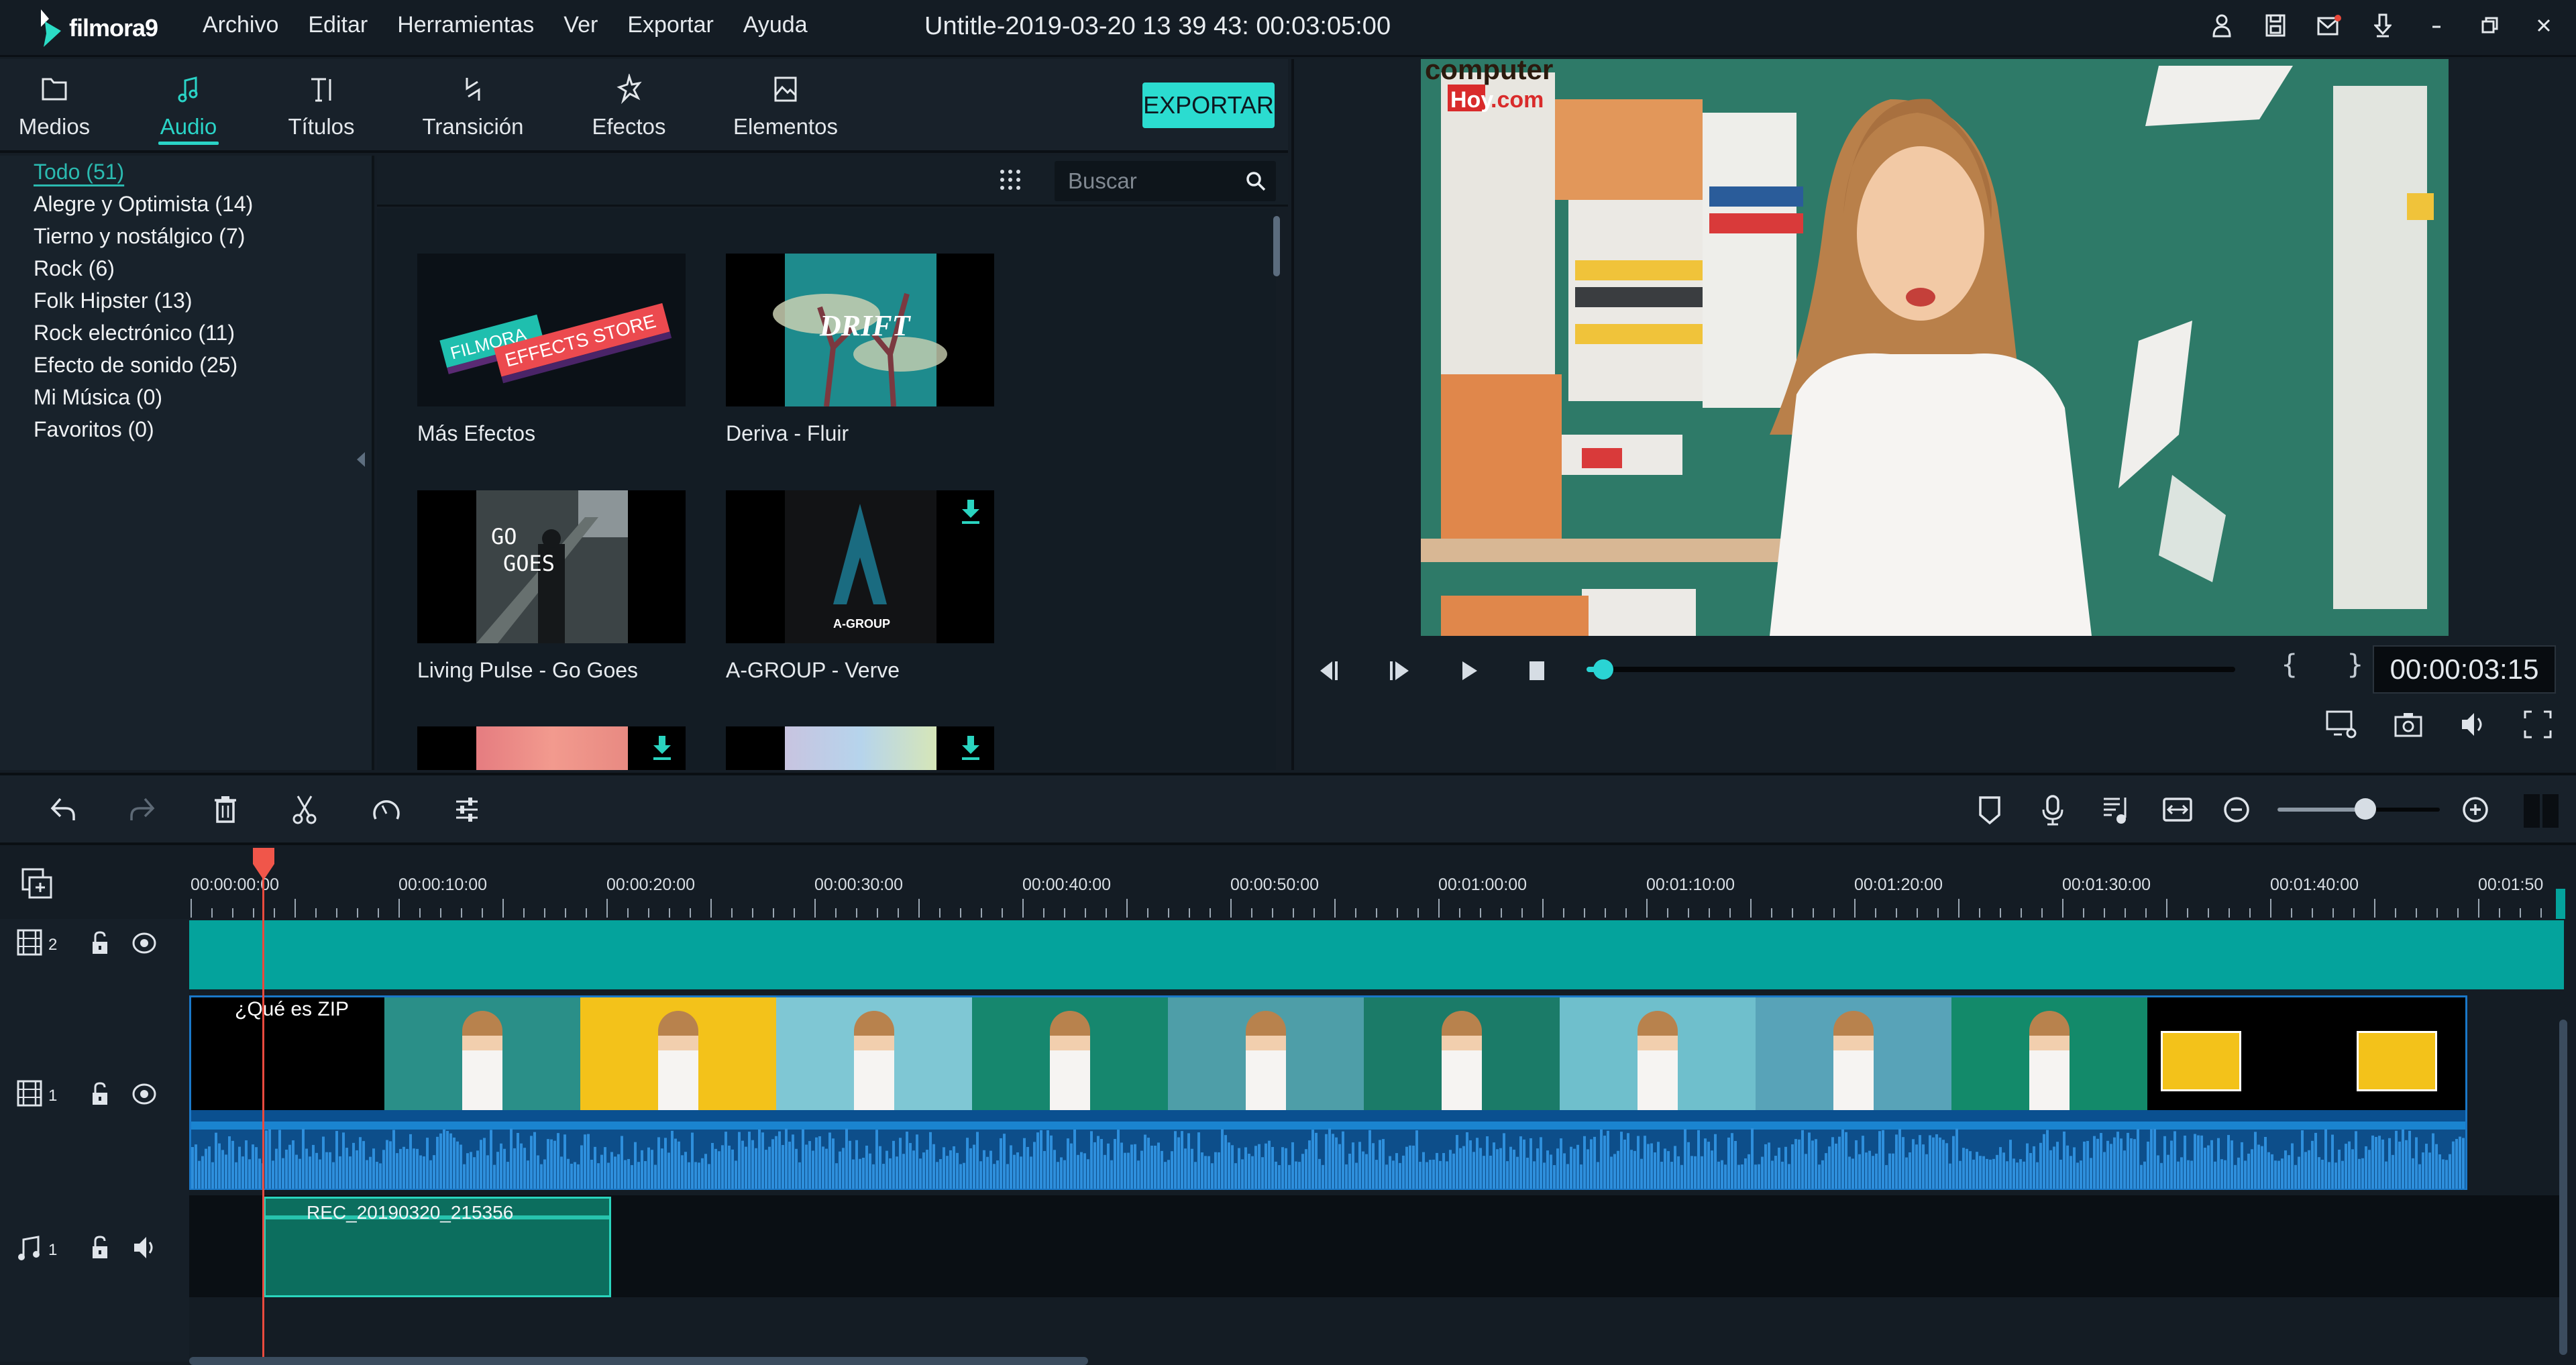 The image size is (2576, 1365). What do you see at coordinates (143, 236) in the screenshot?
I see `category-item: Tierno y nostálgico (7)` at bounding box center [143, 236].